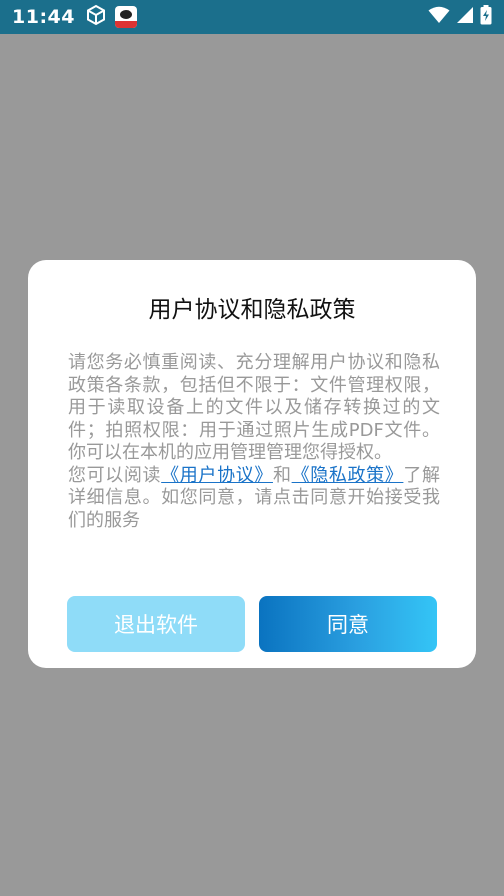 The width and height of the screenshot is (504, 896). Describe the element at coordinates (115, 475) in the screenshot. I see `read-prefix: 您可以阅读` at that location.